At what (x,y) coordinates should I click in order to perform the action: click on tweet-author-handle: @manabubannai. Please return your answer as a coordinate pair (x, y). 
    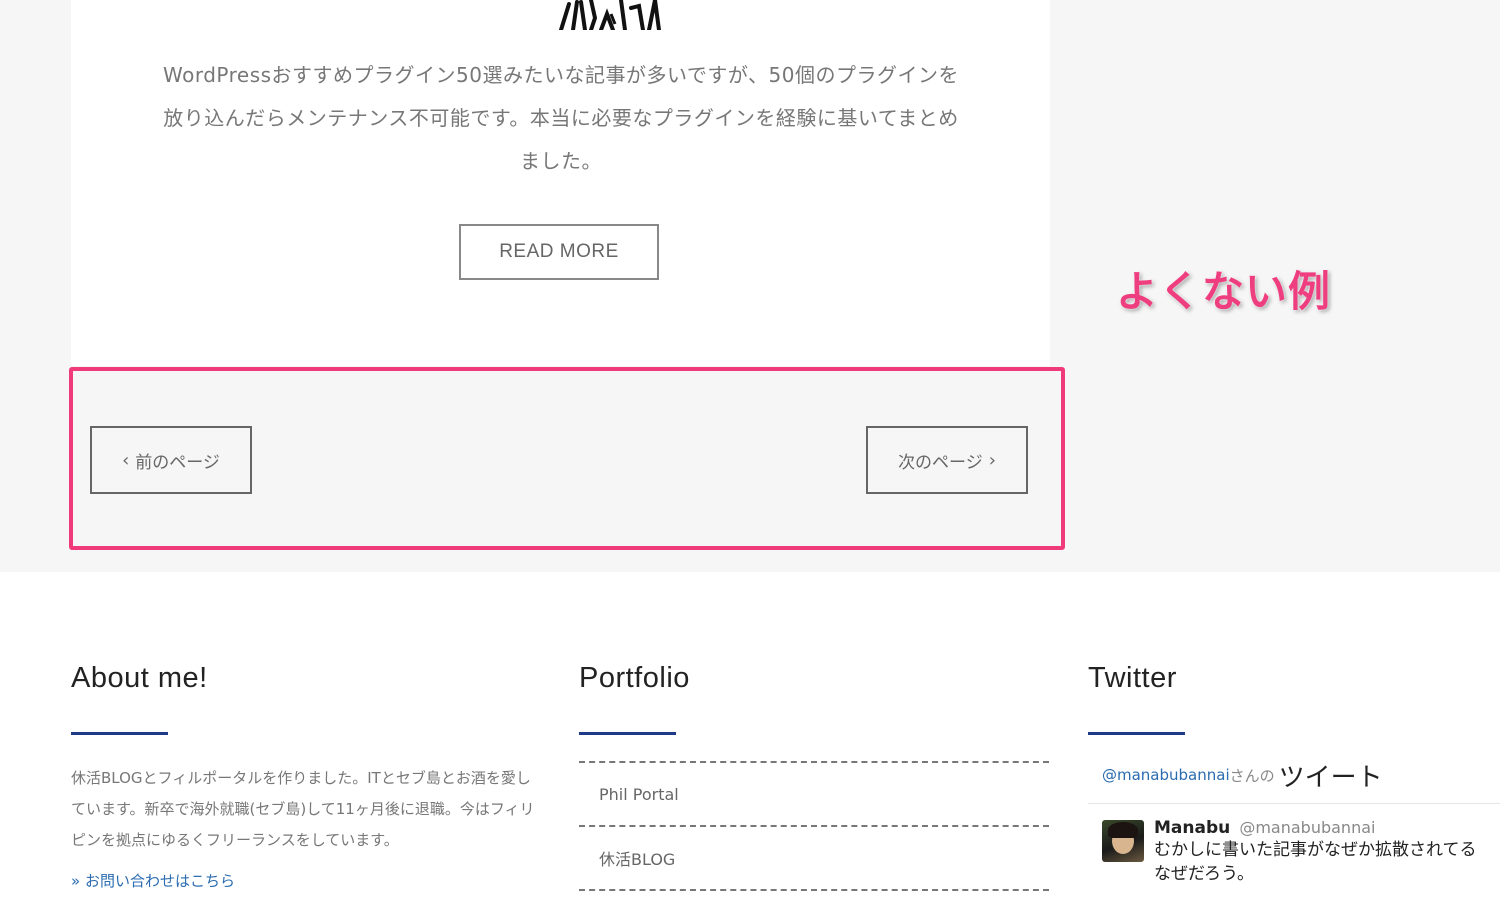
    Looking at the image, I should click on (1307, 827).